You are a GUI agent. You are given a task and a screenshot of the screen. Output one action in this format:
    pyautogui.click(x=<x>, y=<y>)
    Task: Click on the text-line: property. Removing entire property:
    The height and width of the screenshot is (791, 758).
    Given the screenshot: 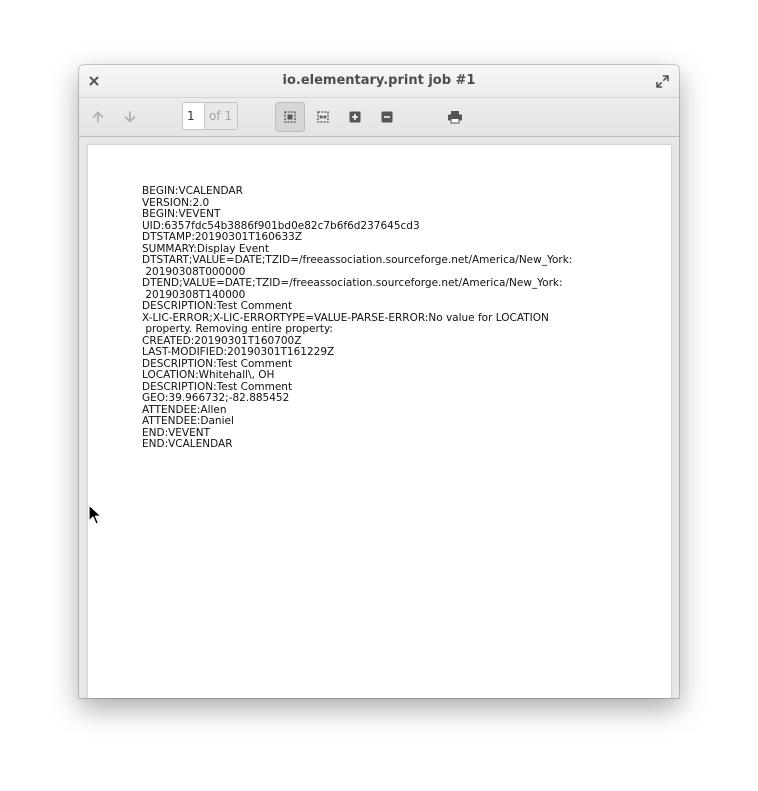 What is the action you would take?
    pyautogui.click(x=237, y=329)
    